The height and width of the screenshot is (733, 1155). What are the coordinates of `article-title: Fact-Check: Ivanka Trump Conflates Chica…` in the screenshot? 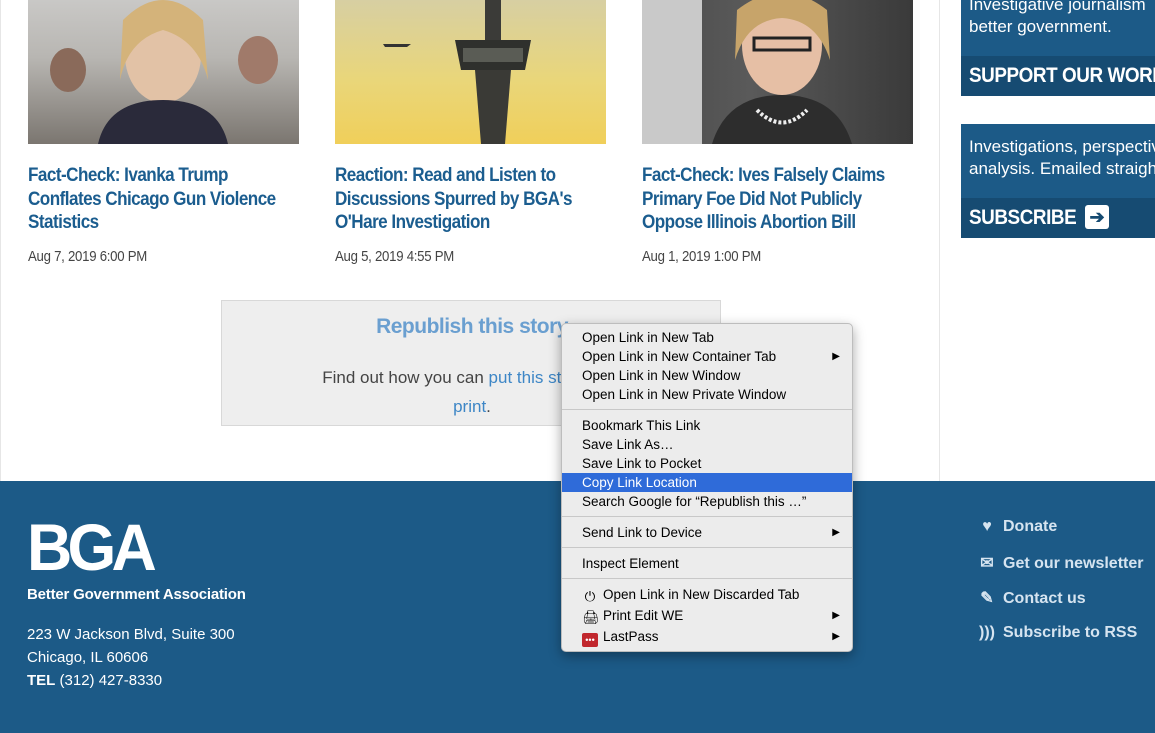 It's located at (163, 199).